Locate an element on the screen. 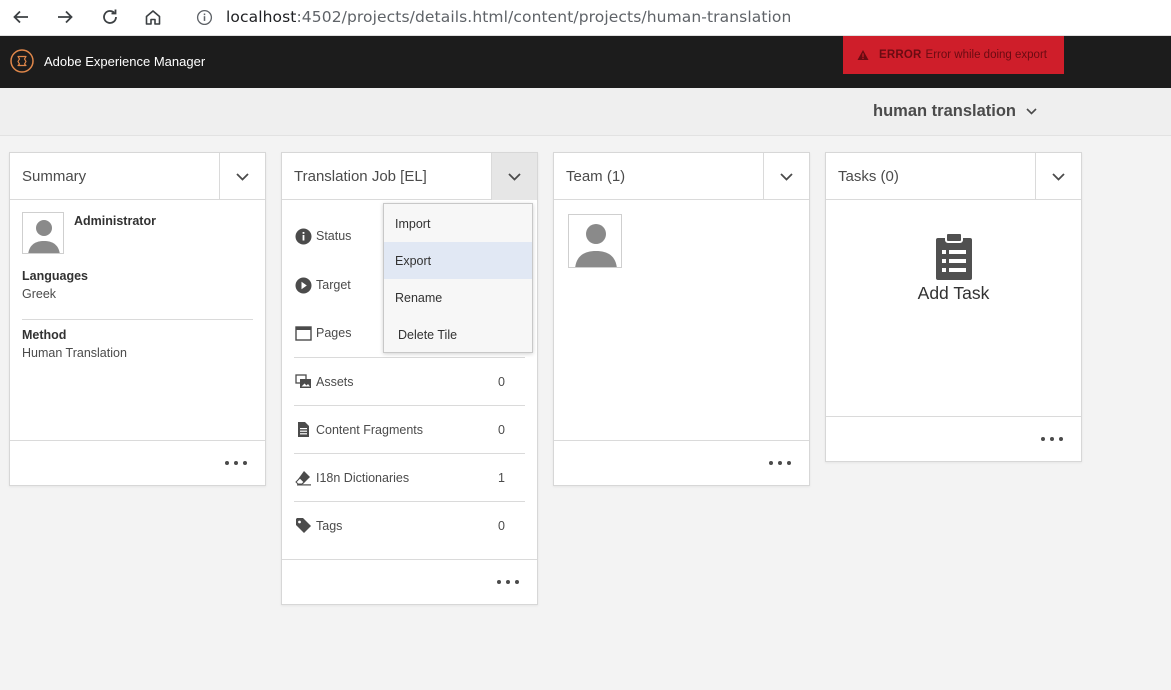 The image size is (1171, 690). owner-name: Administrator is located at coordinates (115, 221).